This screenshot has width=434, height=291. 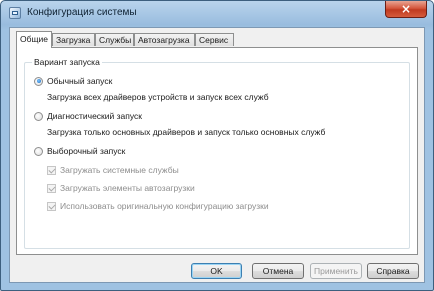 I want to click on ok-button: OK, so click(x=216, y=271).